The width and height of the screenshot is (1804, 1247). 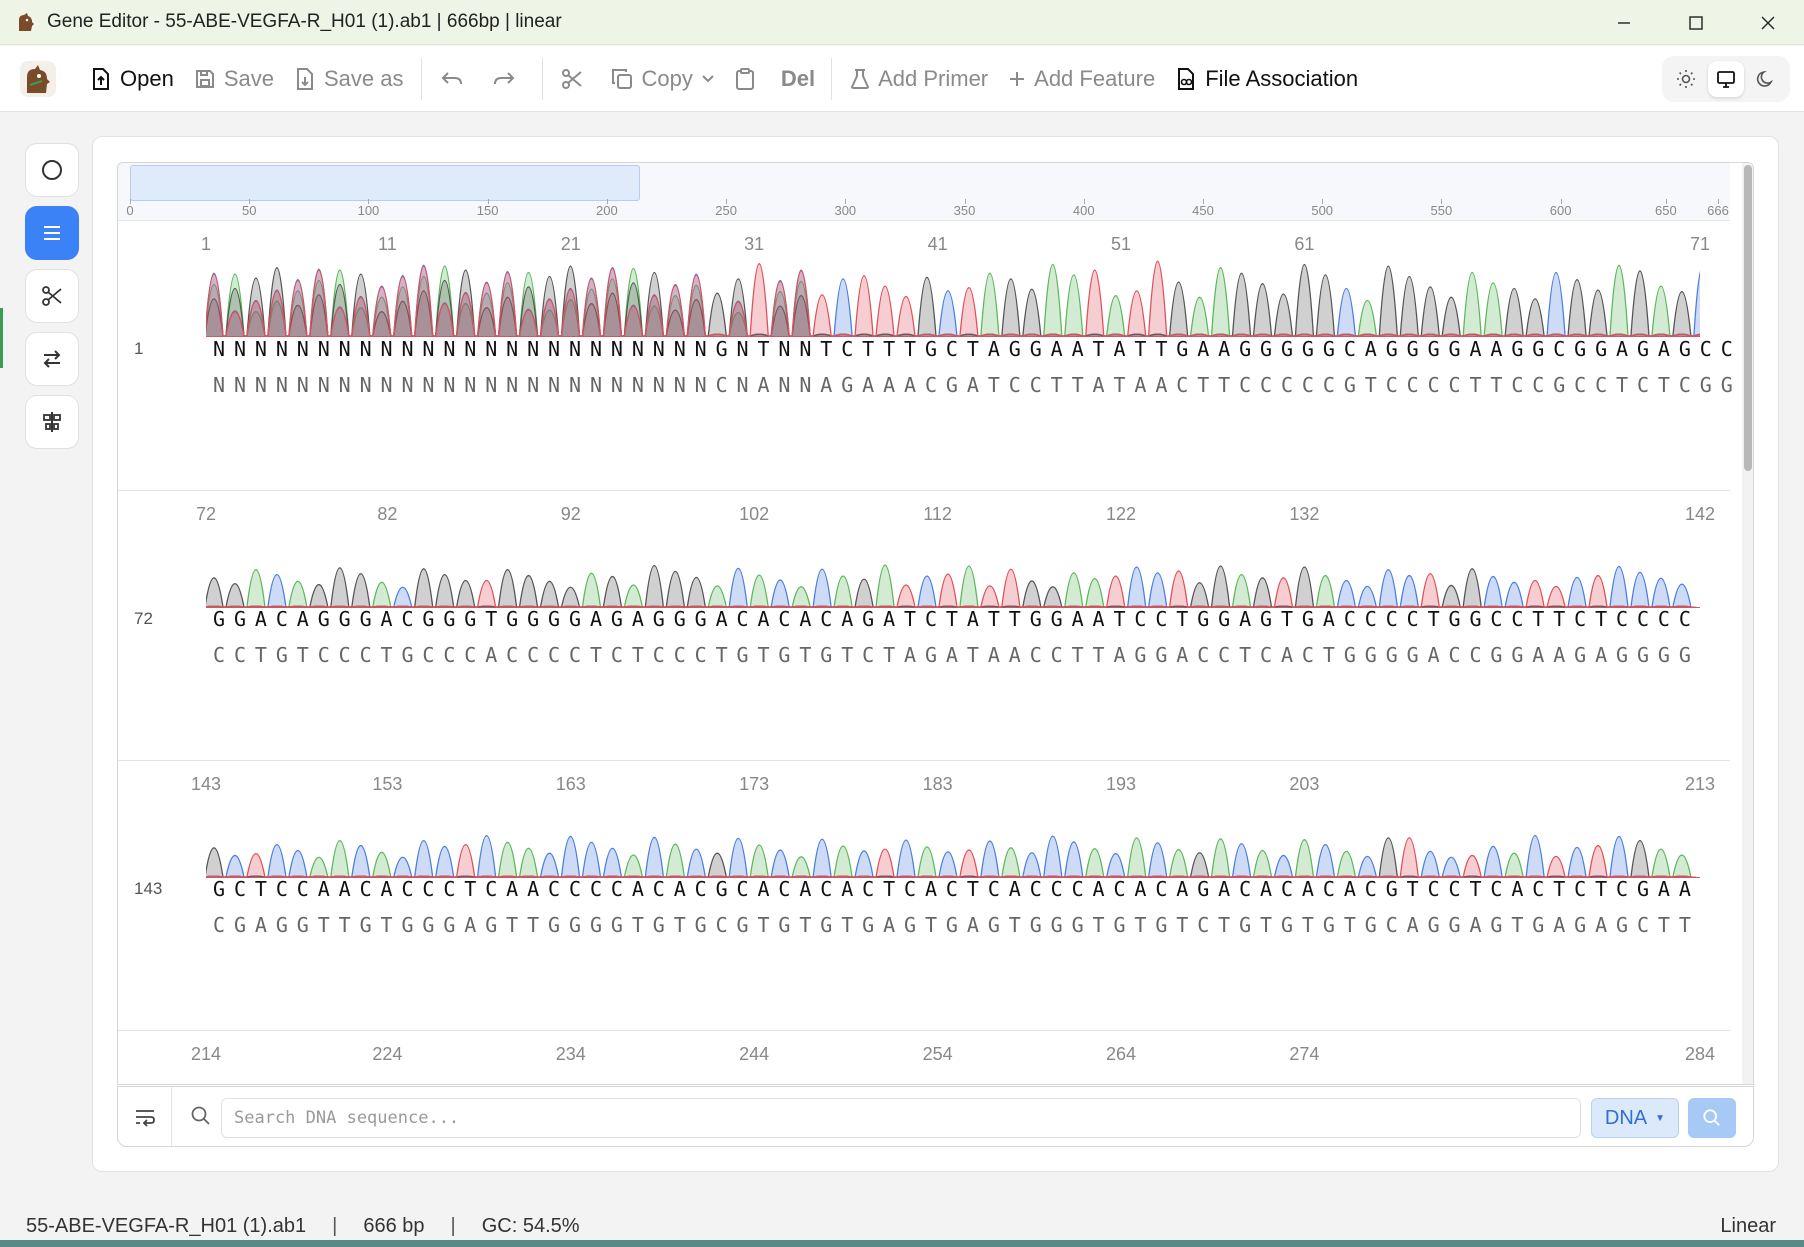 I want to click on minimize-button, so click(x=1624, y=22).